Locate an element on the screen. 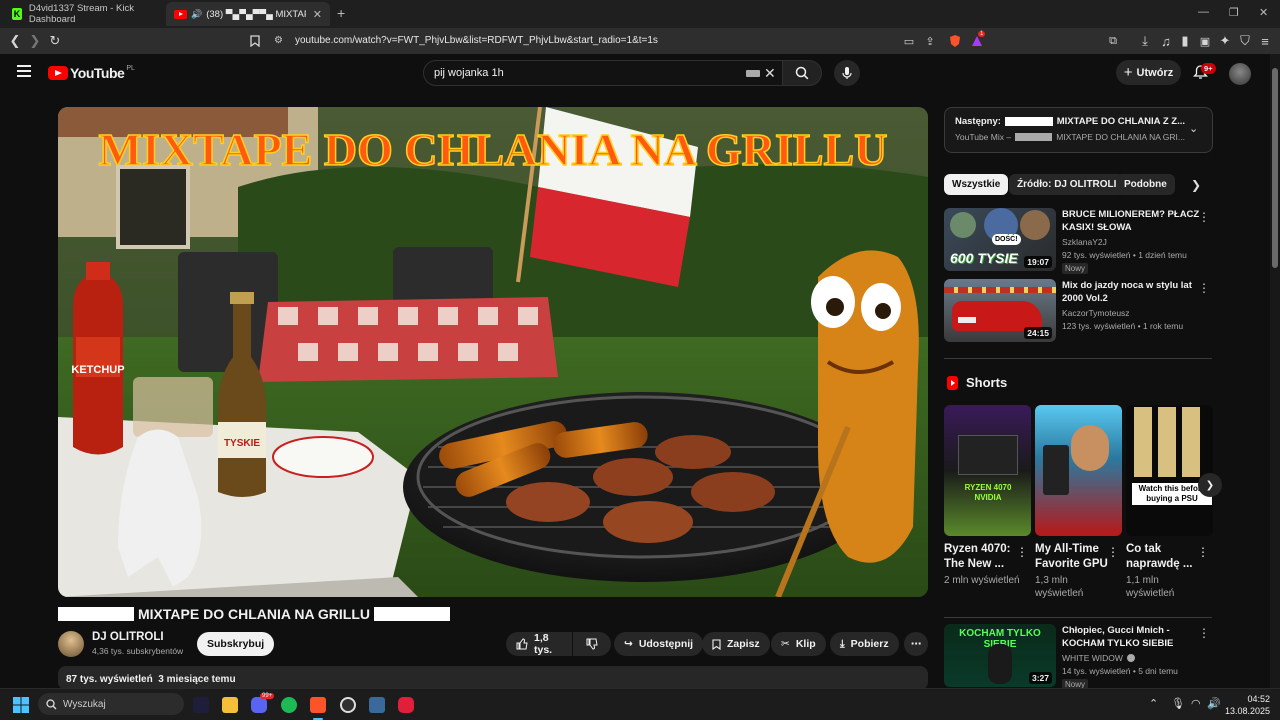 The width and height of the screenshot is (1280, 720). download-button: ⤓ Pobierz is located at coordinates (864, 644).